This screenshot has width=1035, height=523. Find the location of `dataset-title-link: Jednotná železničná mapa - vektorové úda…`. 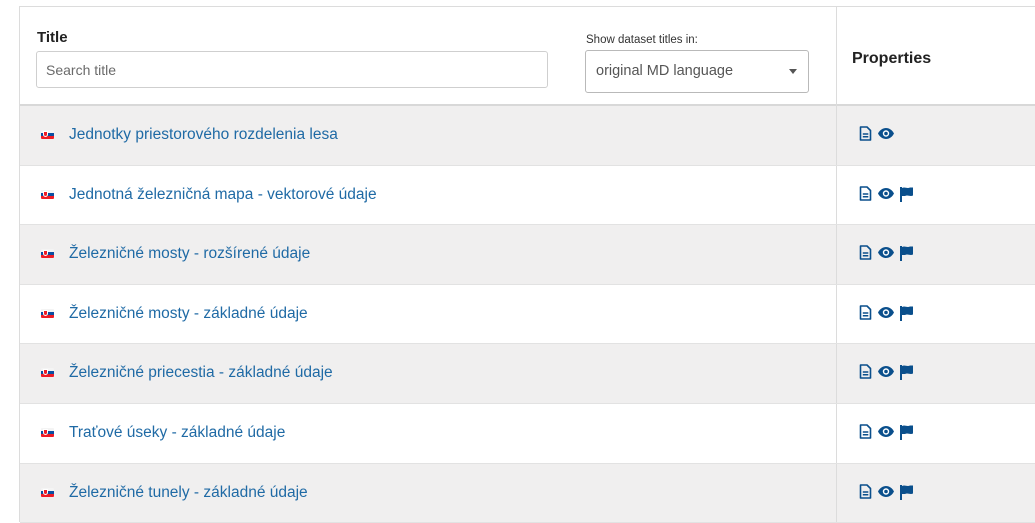

dataset-title-link: Jednotná železničná mapa - vektorové úda… is located at coordinates (223, 195).